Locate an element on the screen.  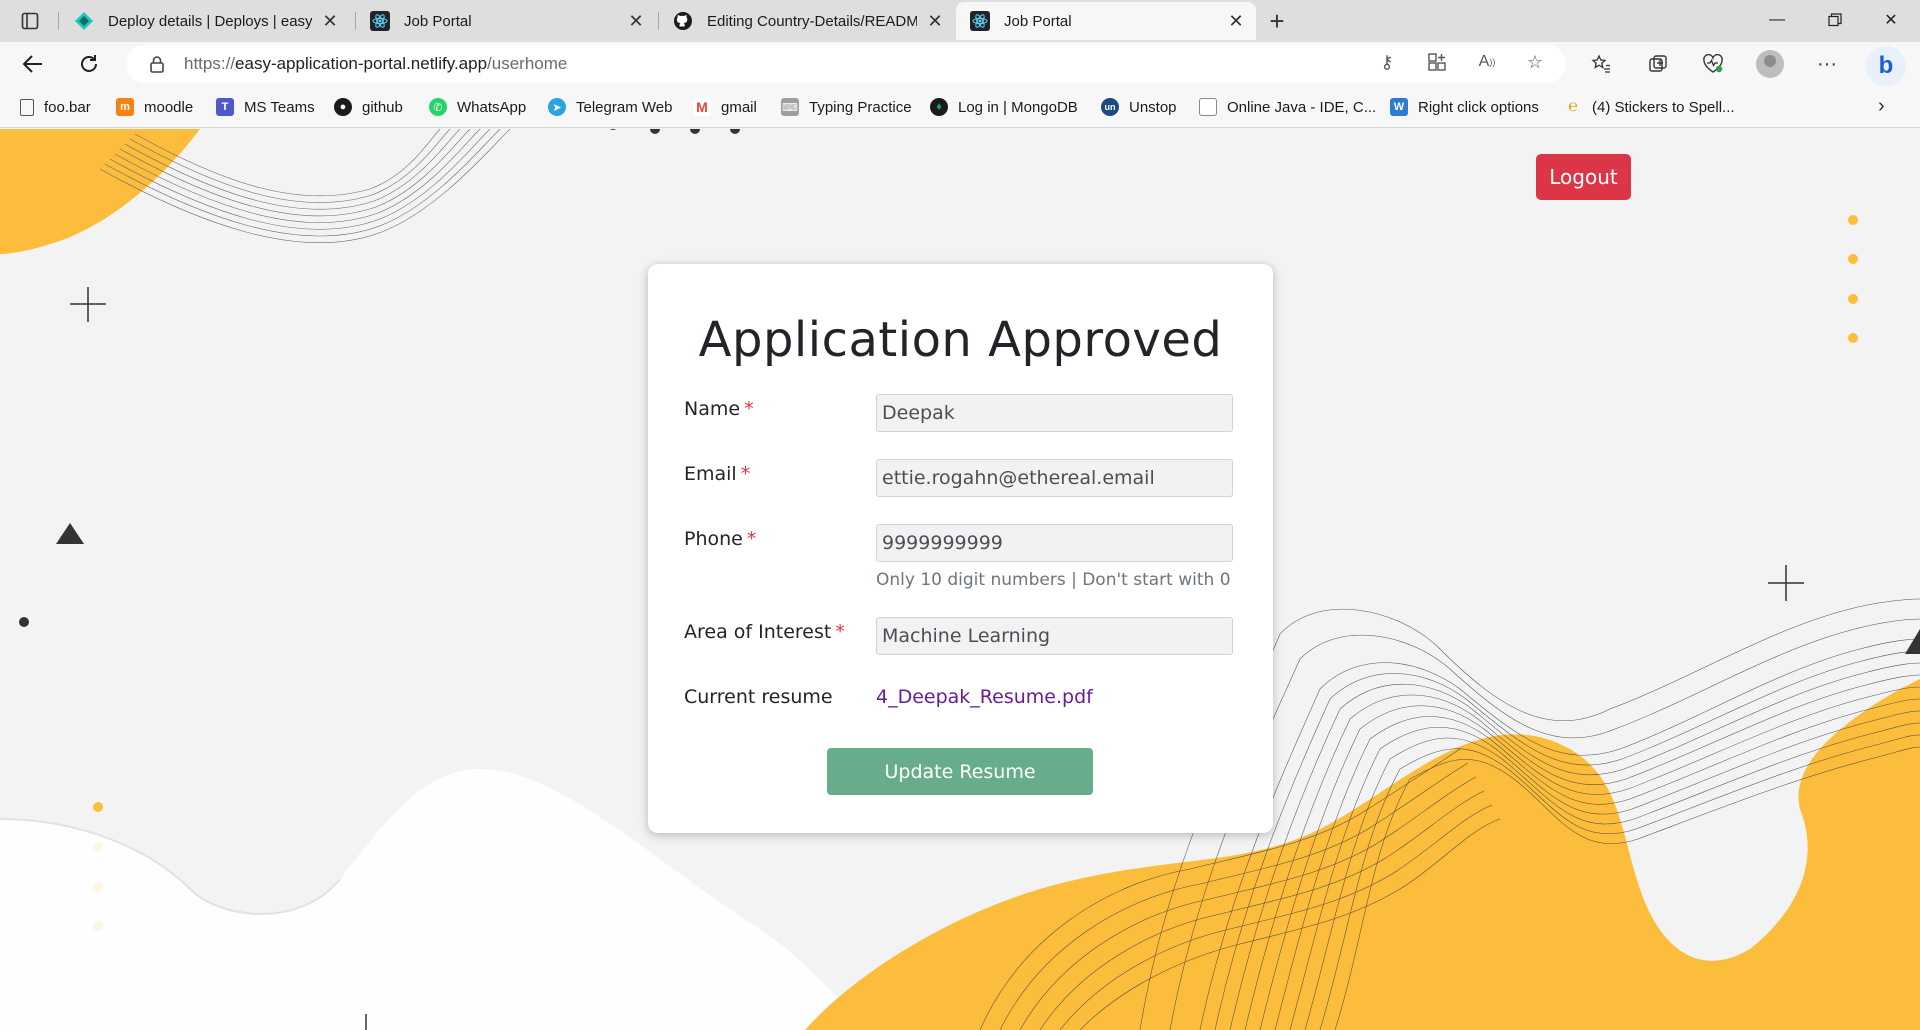
bookmark-label: Right click options is located at coordinates (1478, 107).